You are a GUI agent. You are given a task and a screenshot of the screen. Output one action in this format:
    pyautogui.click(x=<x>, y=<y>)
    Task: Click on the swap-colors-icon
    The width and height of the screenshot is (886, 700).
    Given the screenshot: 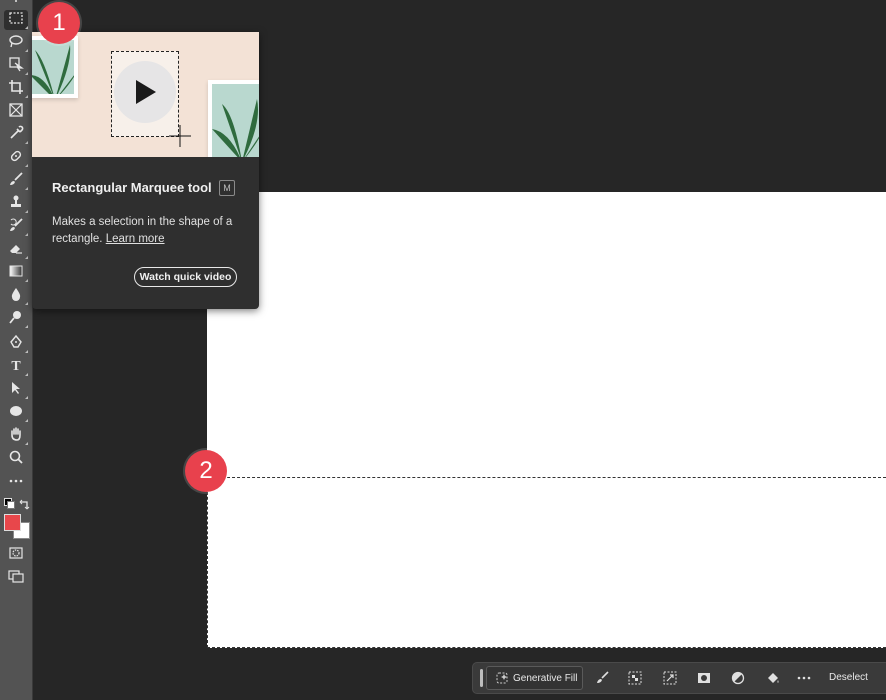 What is the action you would take?
    pyautogui.click(x=25, y=503)
    